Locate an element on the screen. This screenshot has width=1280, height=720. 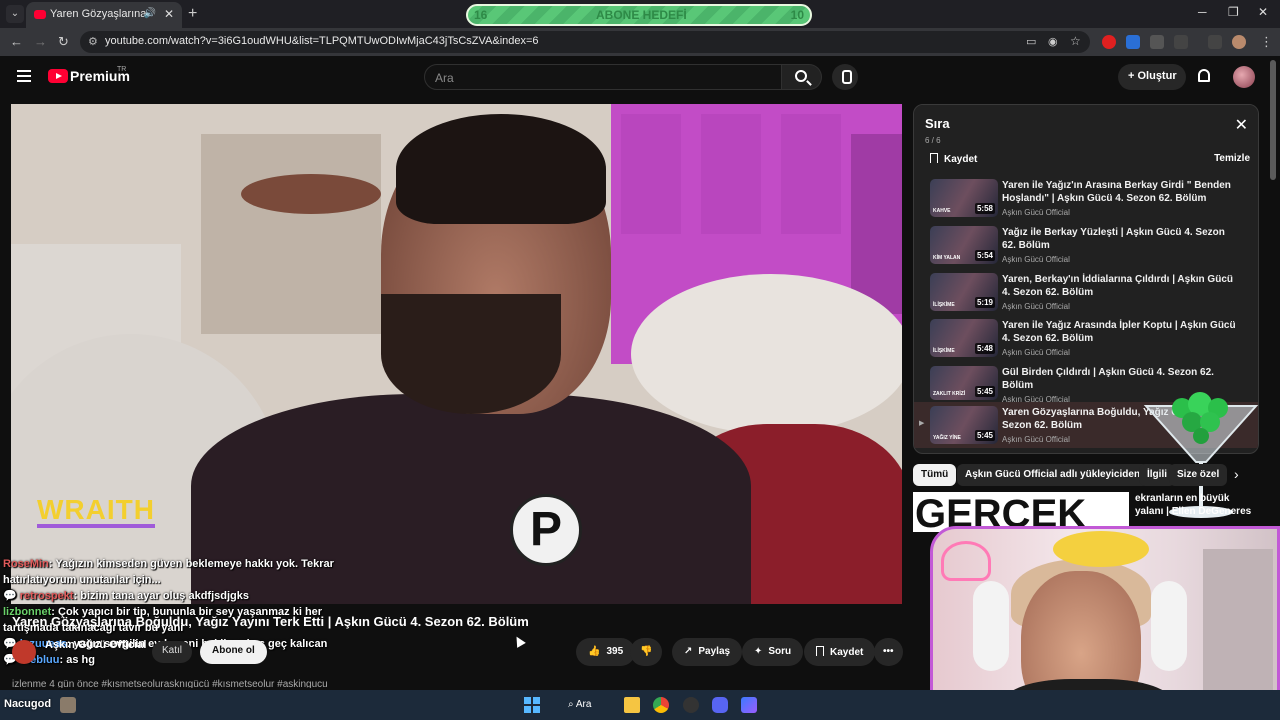
region-code: TR is located at coordinates (122, 69).